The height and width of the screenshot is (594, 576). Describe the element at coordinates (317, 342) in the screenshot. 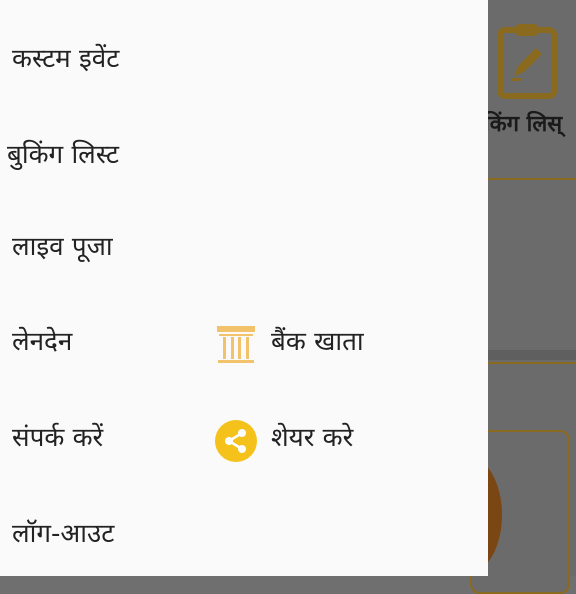

I see `menu-item-bank-account: बैंक खाता` at that location.